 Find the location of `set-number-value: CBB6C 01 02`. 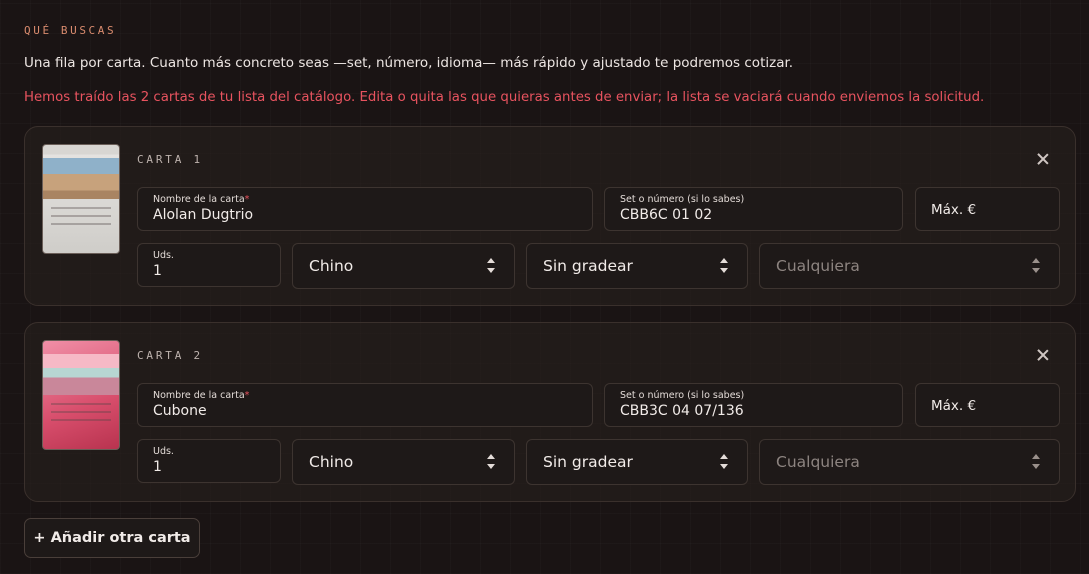

set-number-value: CBB6C 01 02 is located at coordinates (666, 215).